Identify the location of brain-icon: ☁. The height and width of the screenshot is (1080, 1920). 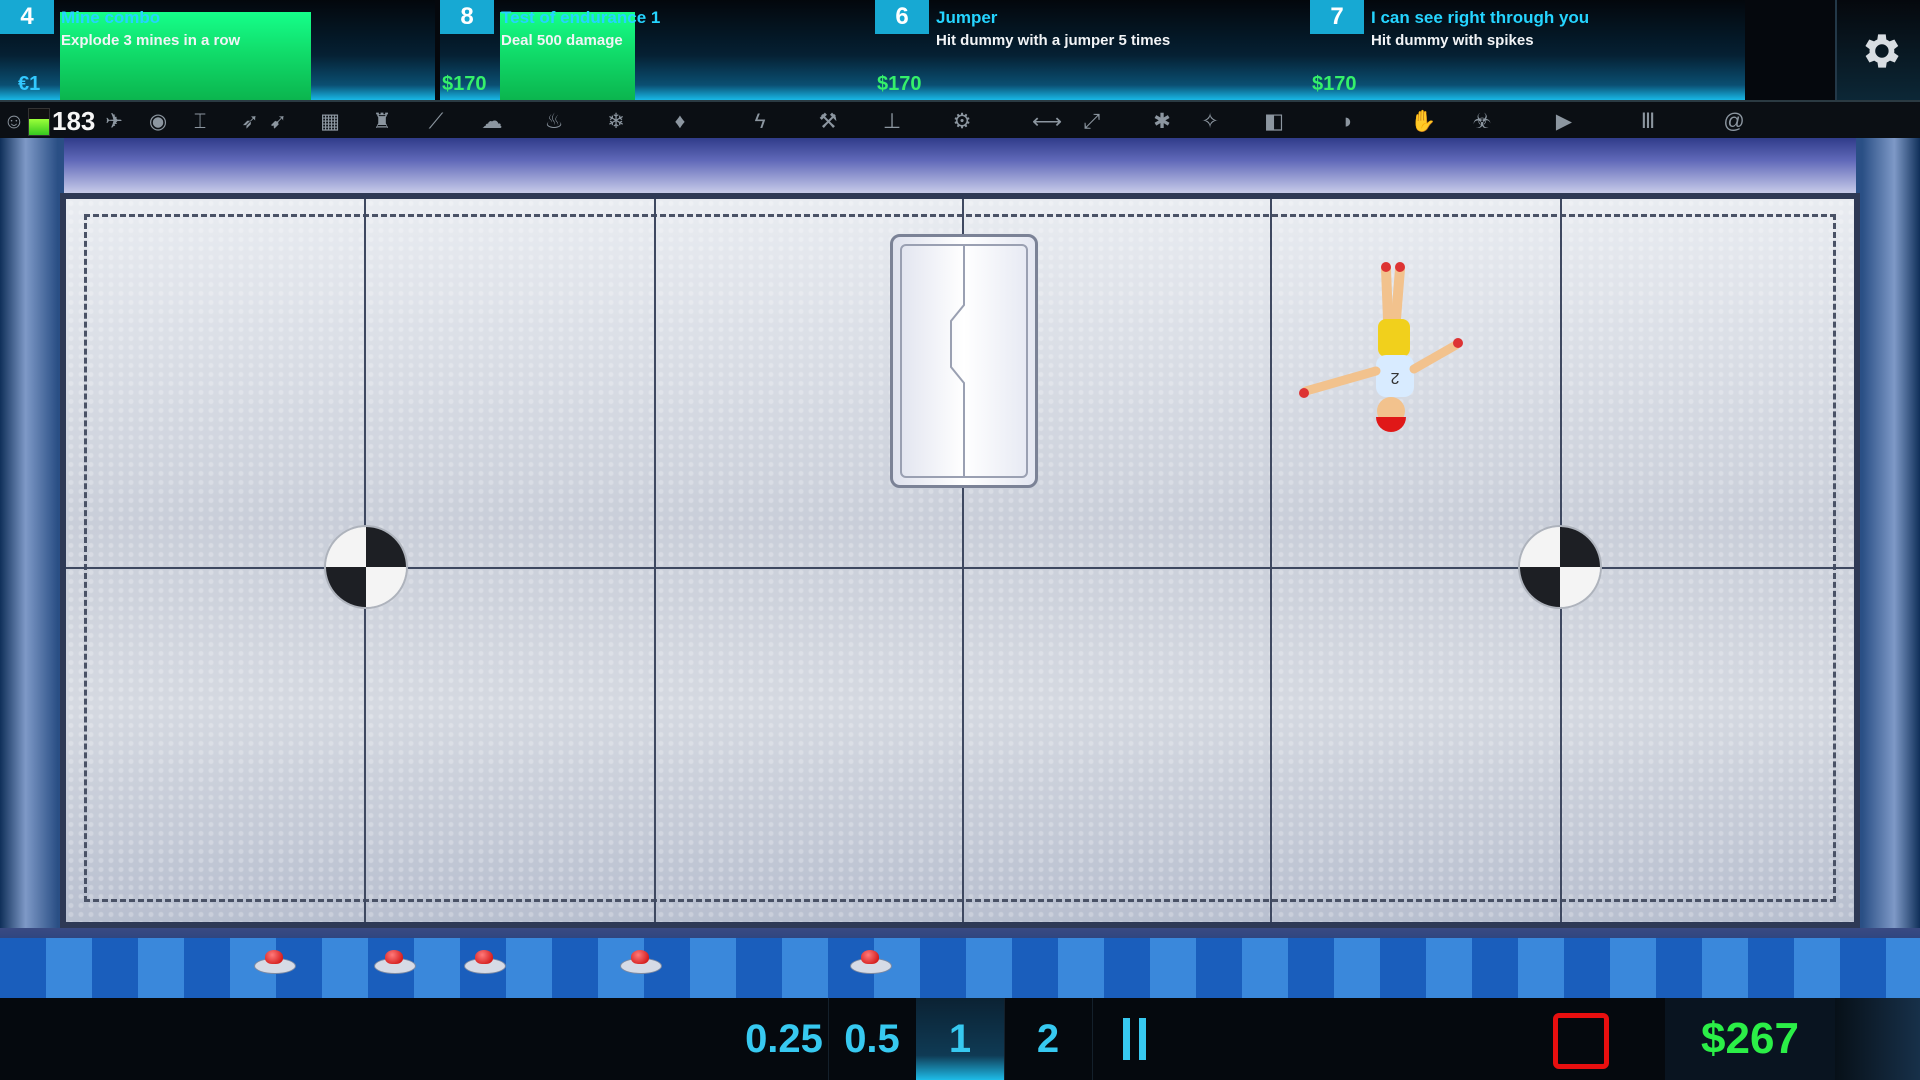
(492, 122).